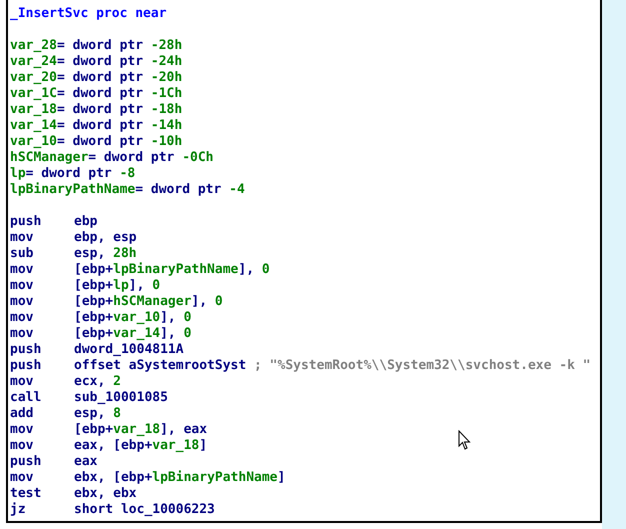 This screenshot has width=626, height=529. I want to click on number-literal: -8, so click(128, 174).